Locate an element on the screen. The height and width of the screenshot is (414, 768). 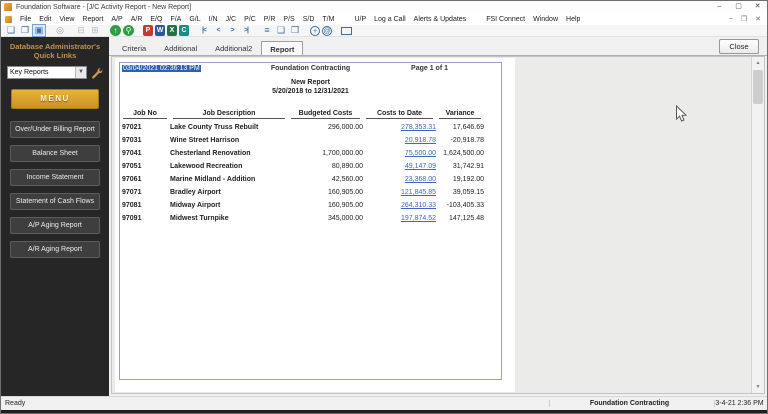
cell-costs-to-date: 278,353.31 is located at coordinates (399, 127).